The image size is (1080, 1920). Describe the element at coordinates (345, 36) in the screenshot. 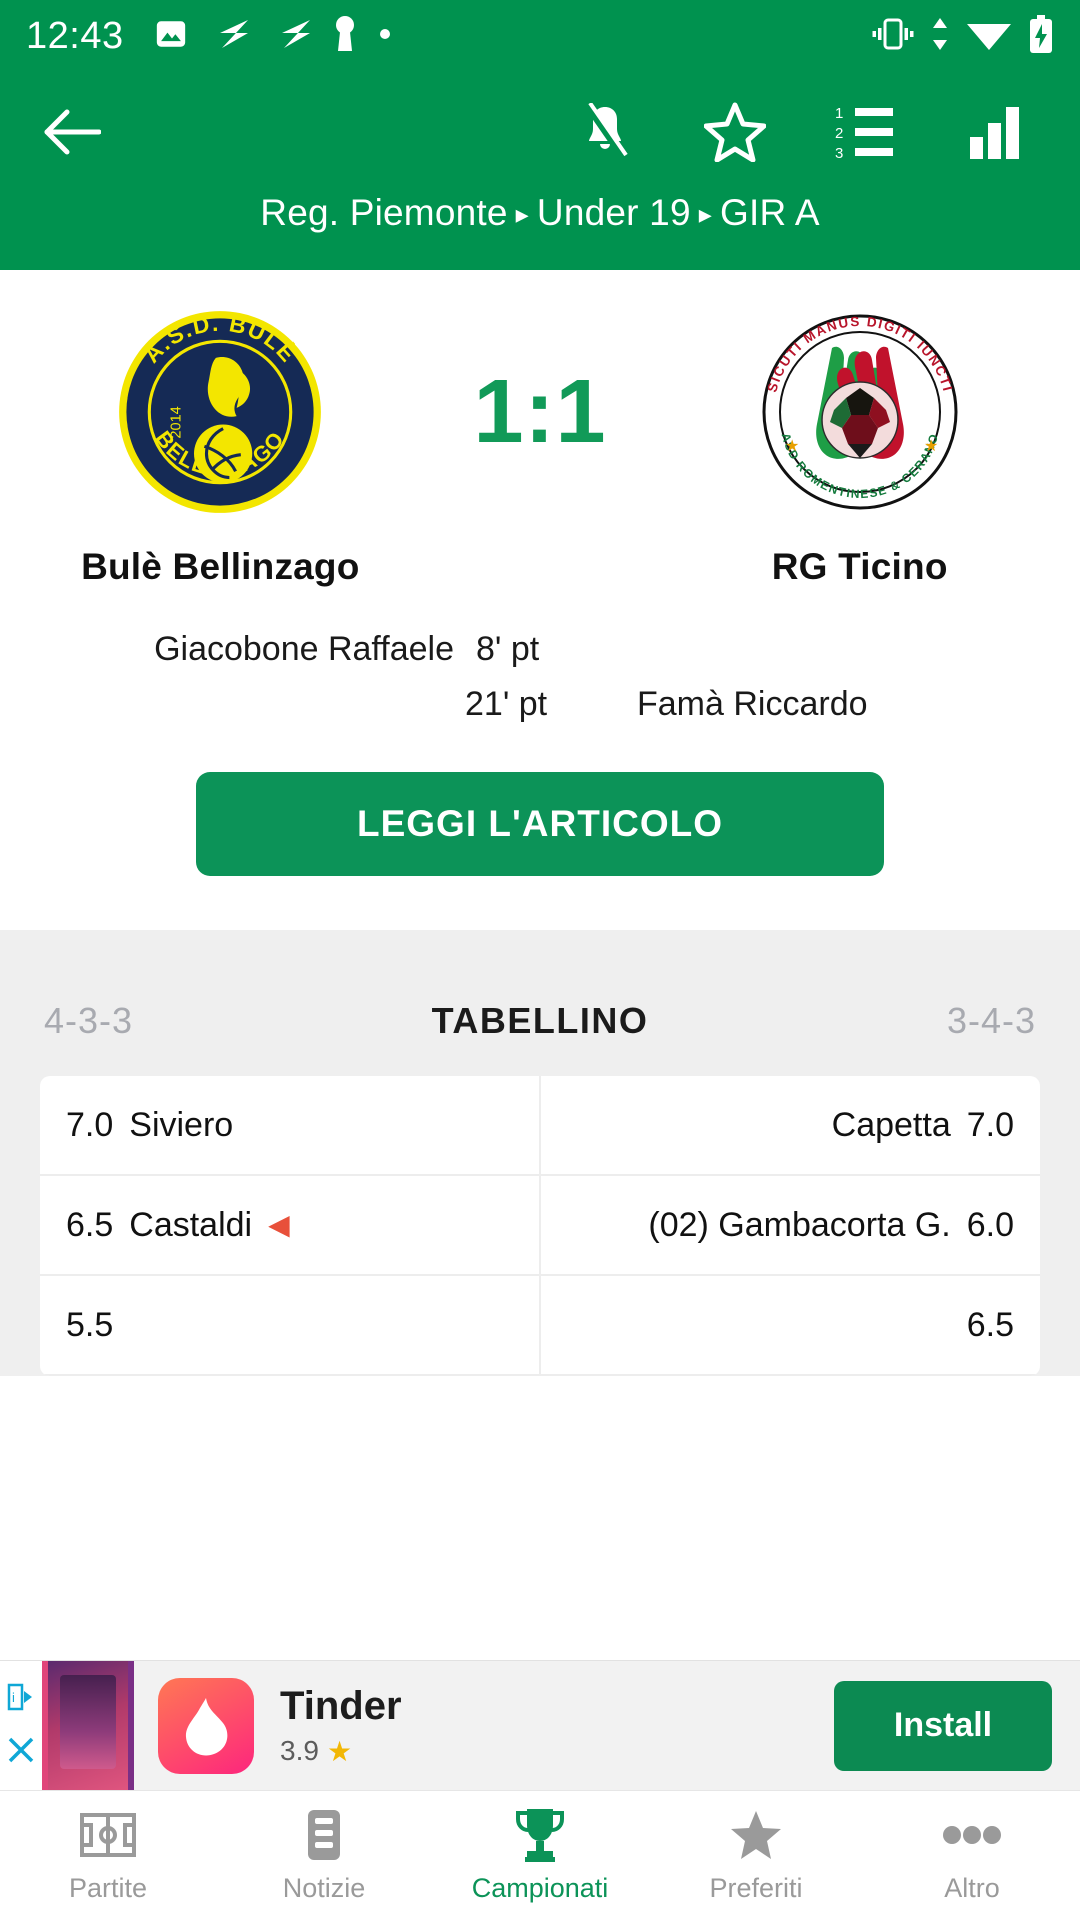

I see `keyhole-icon` at that location.